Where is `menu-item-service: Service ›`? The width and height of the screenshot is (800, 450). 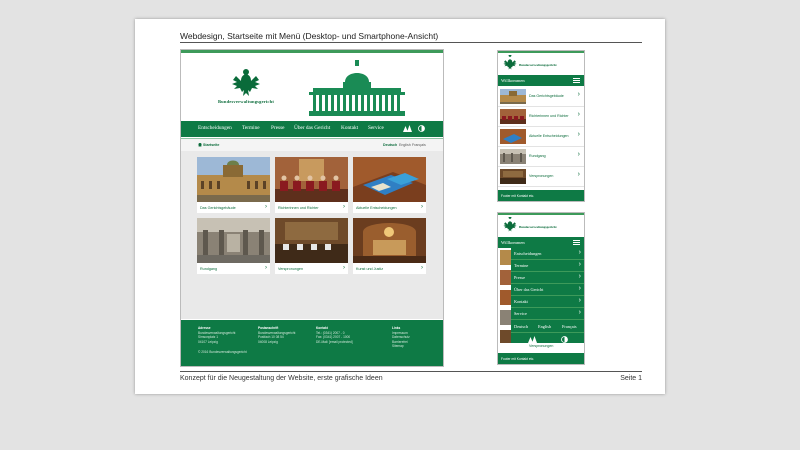 menu-item-service: Service › is located at coordinates (547, 314).